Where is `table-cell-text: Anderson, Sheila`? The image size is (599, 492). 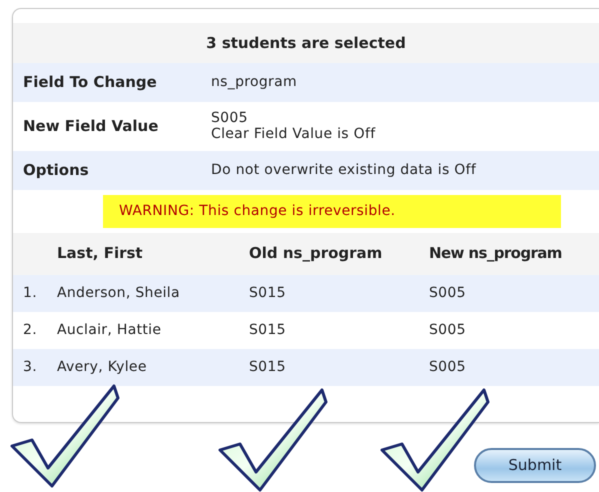 table-cell-text: Anderson, Sheila is located at coordinates (119, 293).